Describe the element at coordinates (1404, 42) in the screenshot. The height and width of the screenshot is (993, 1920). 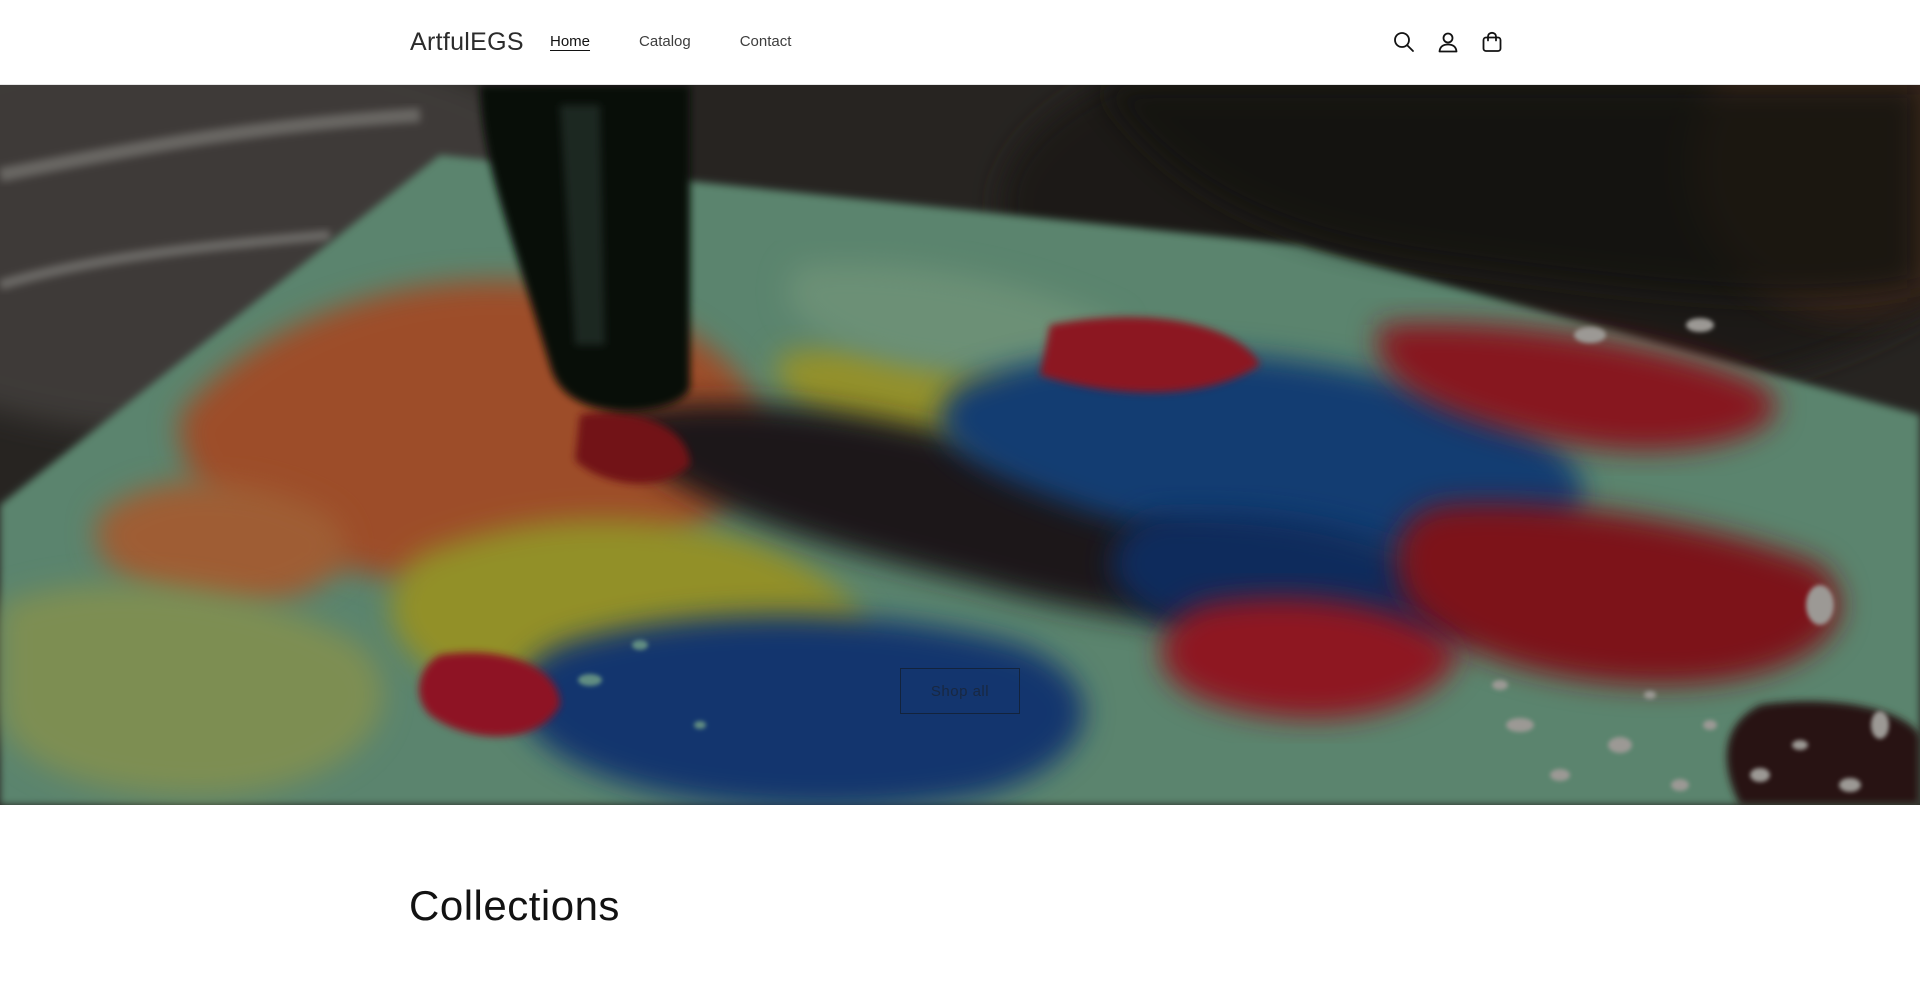
I see `search-icon` at that location.